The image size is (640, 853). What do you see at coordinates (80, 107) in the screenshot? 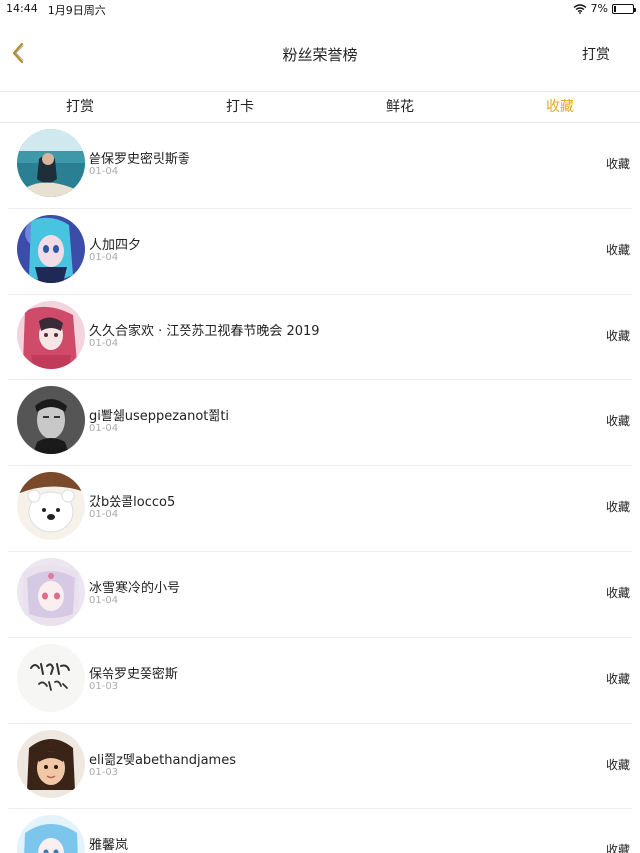
I see `tab-reward: 打赏` at bounding box center [80, 107].